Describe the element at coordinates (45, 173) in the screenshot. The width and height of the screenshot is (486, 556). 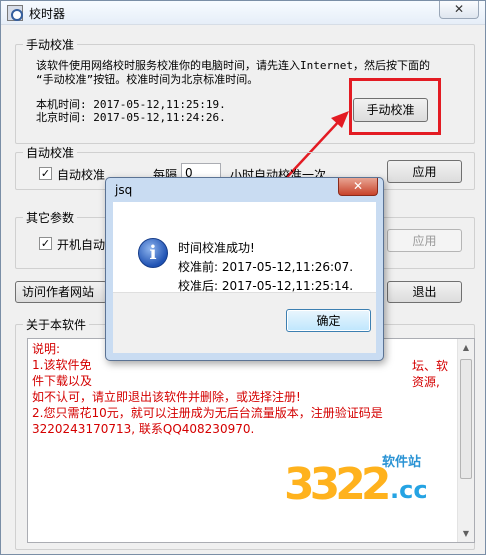
I see `auto-calibrate-checkbox: ✓` at that location.